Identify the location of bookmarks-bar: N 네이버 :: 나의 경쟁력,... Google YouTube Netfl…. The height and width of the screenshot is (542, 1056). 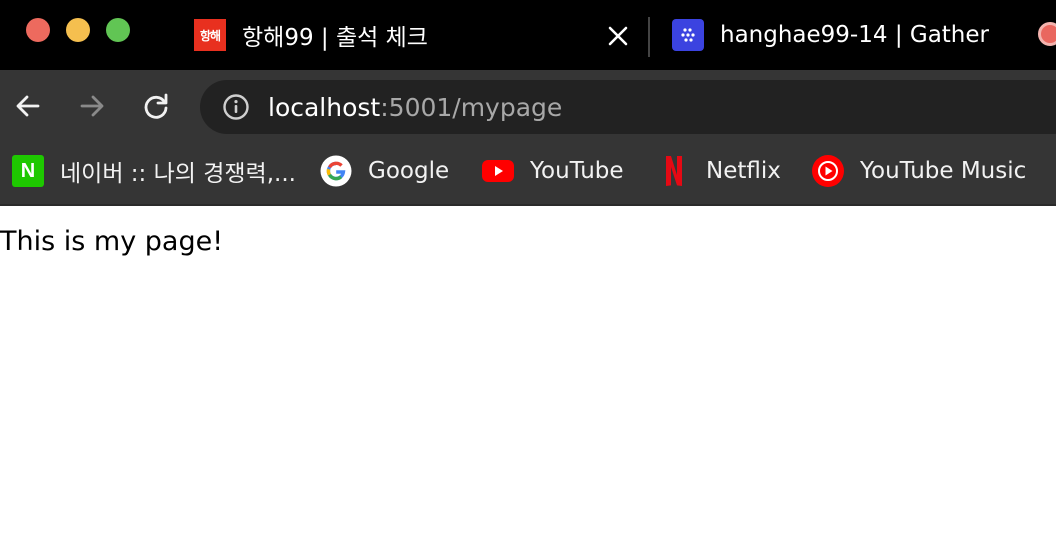
(528, 173).